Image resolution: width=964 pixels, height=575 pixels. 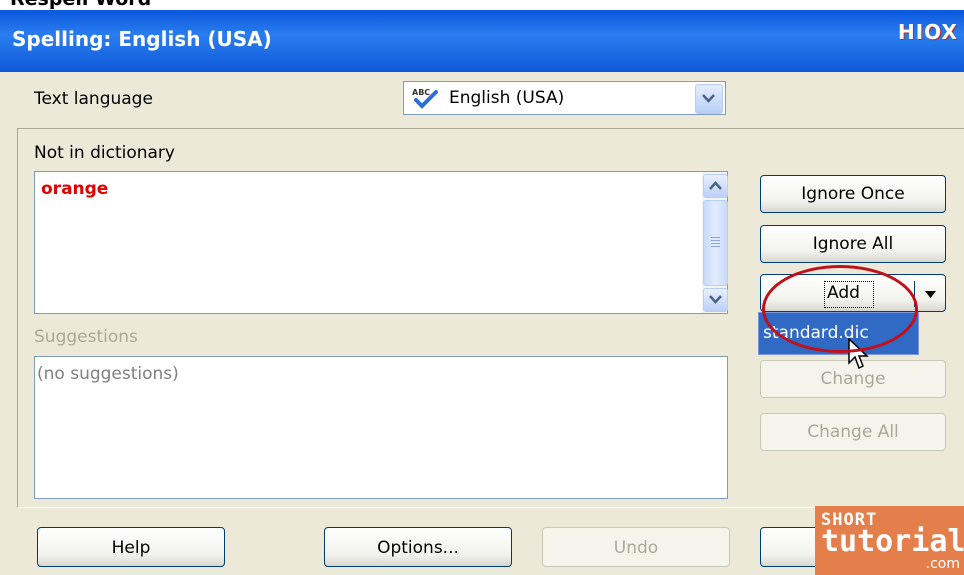 I want to click on scroll-down-button, so click(x=715, y=300).